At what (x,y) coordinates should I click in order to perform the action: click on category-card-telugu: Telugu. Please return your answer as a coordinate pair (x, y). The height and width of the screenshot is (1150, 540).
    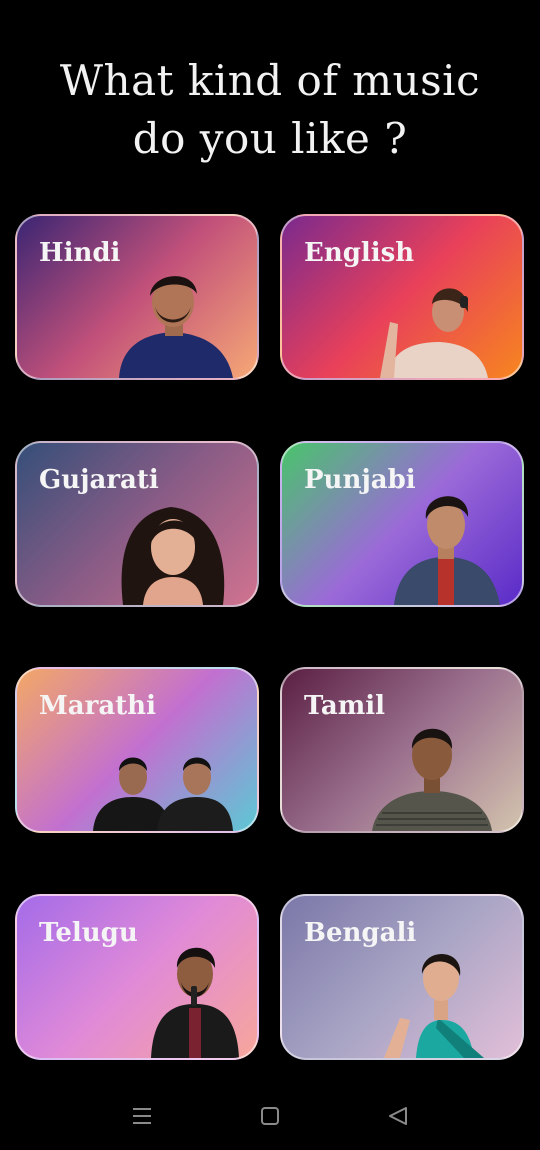
    Looking at the image, I should click on (137, 977).